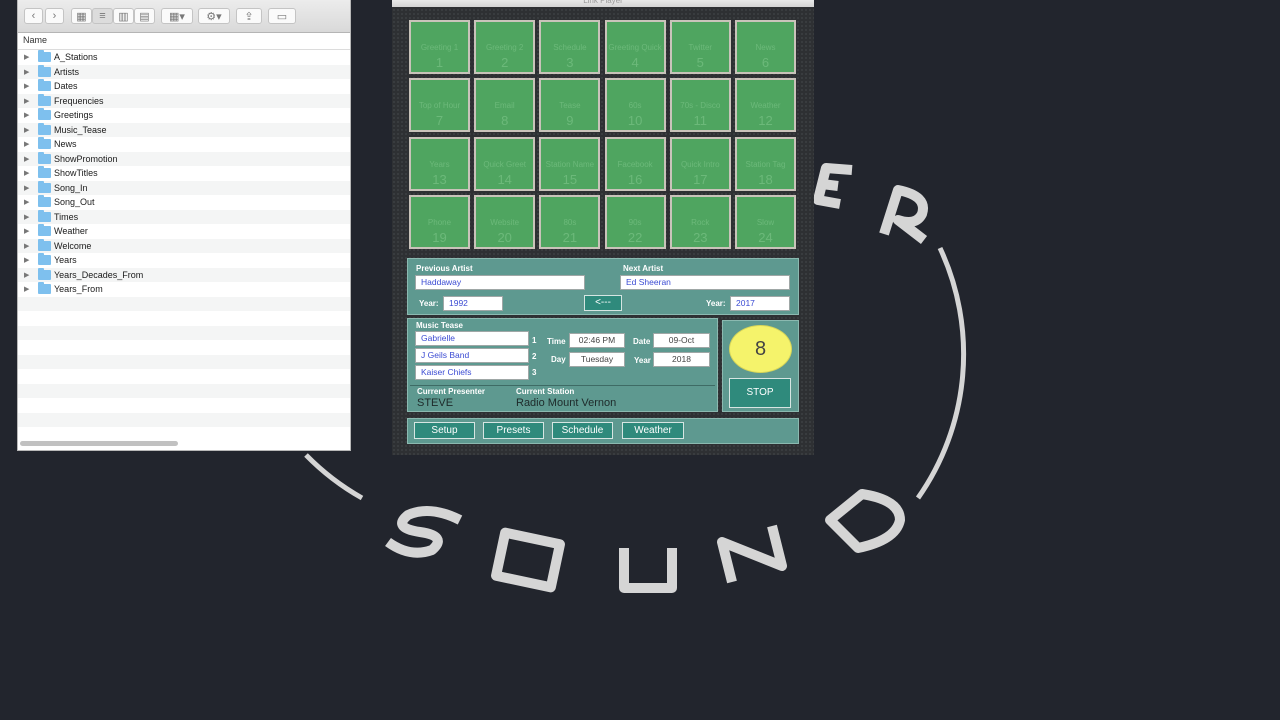  I want to click on prev-year-field: 1992, so click(473, 303).